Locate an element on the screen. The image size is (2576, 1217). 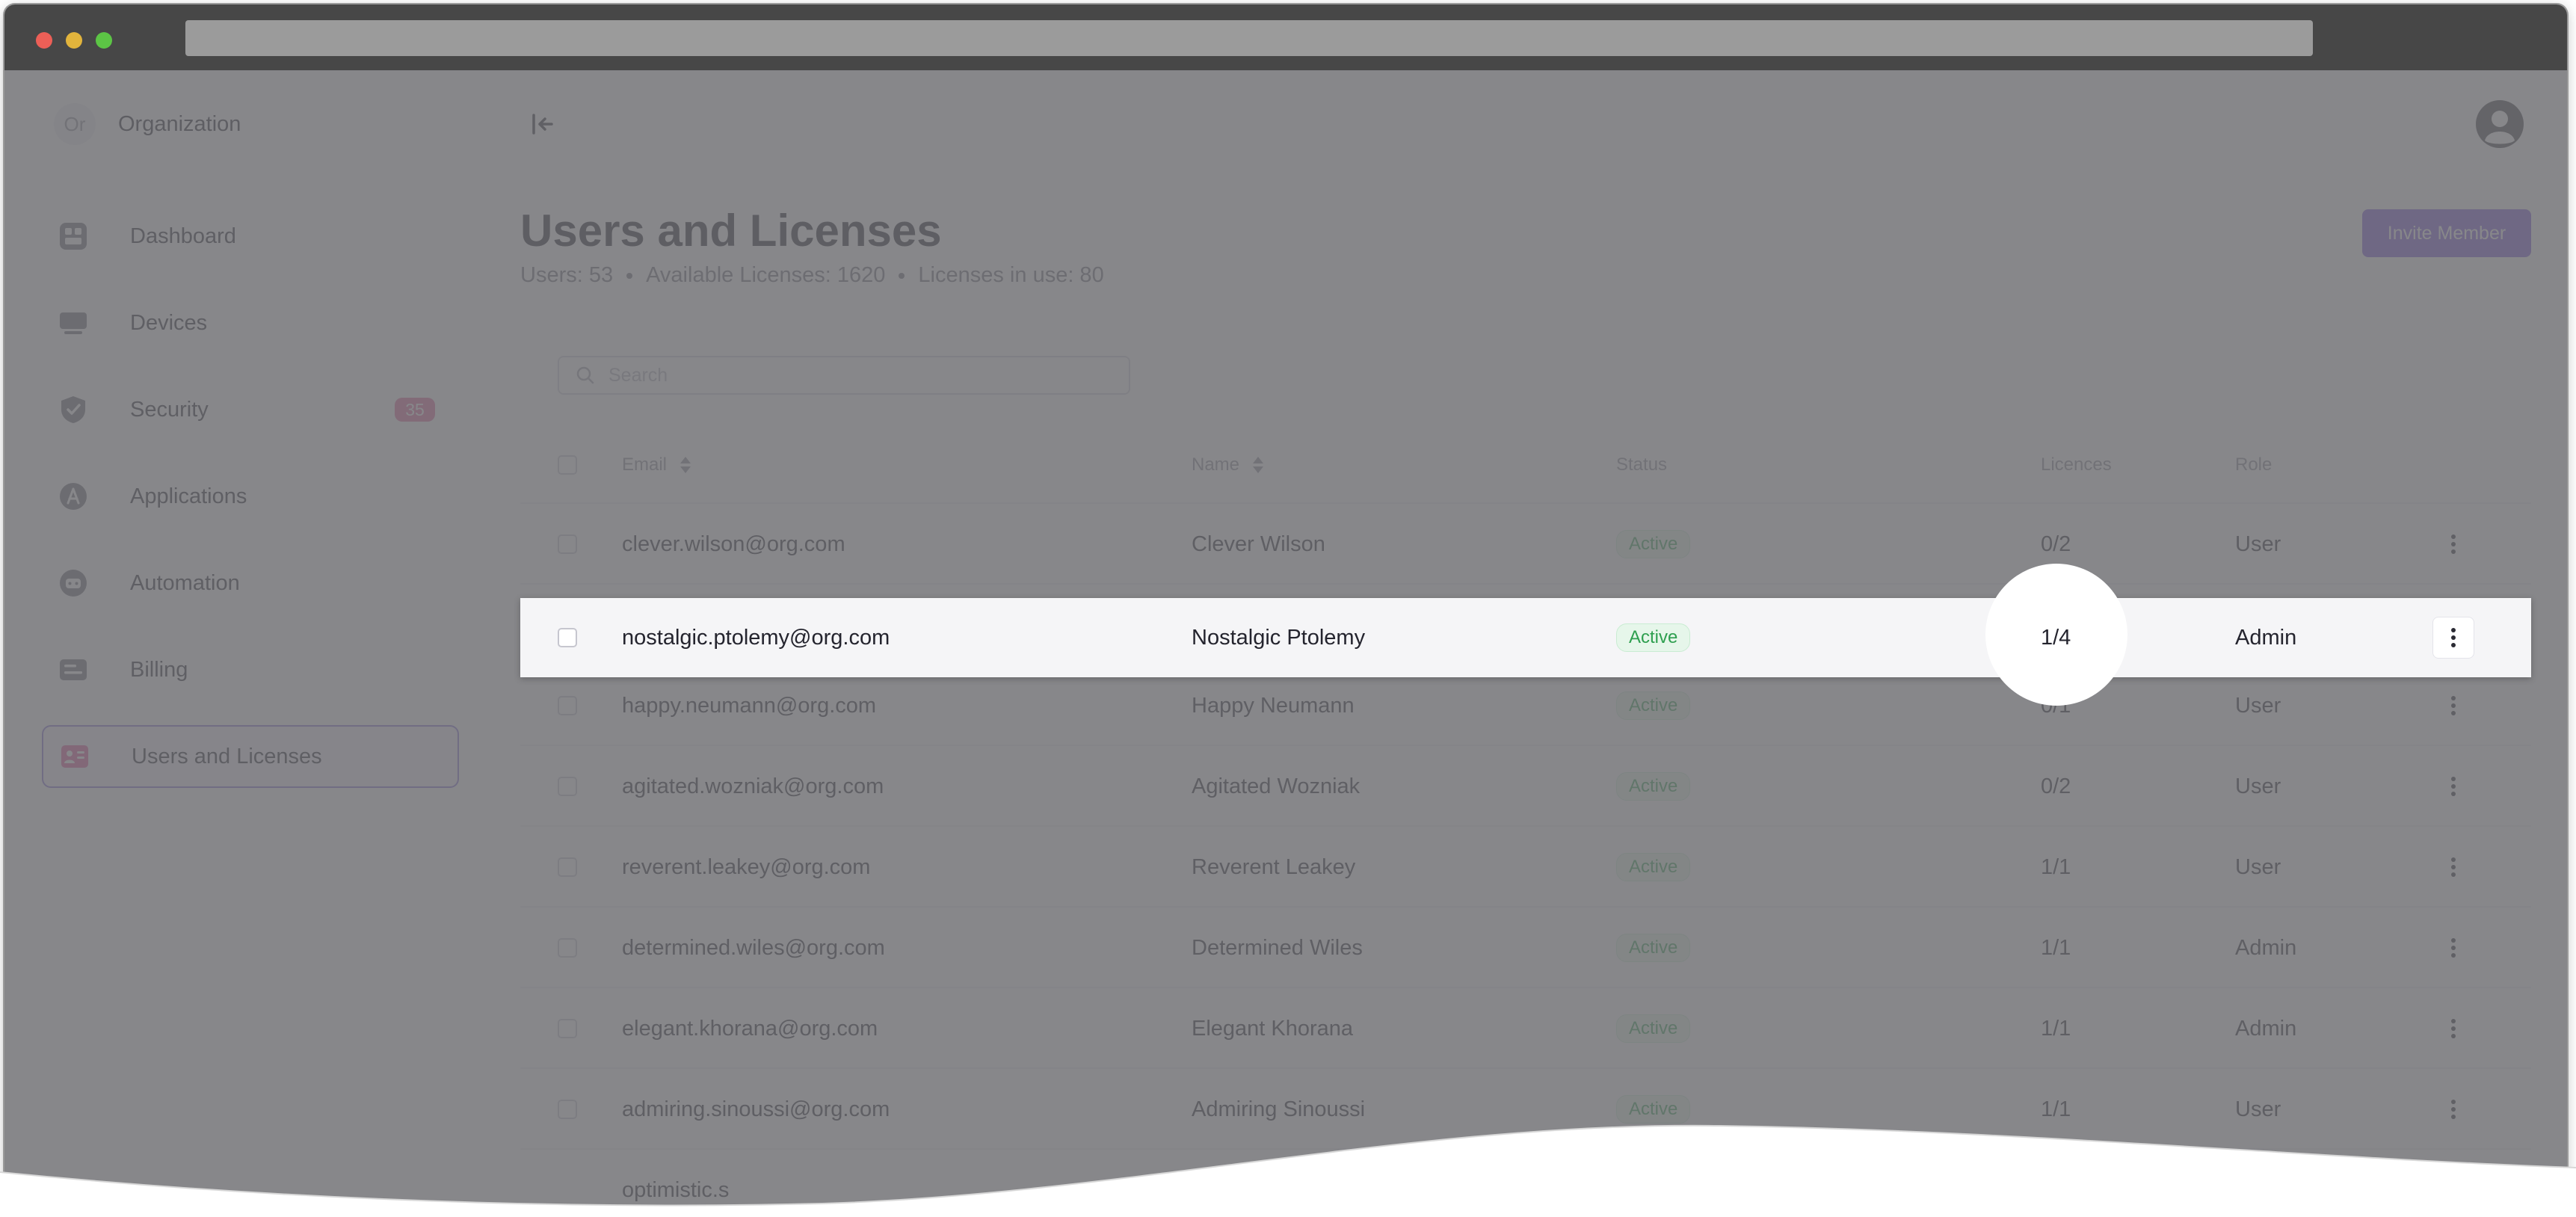
row-email: agitated.wozniak@org.com is located at coordinates (753, 786).